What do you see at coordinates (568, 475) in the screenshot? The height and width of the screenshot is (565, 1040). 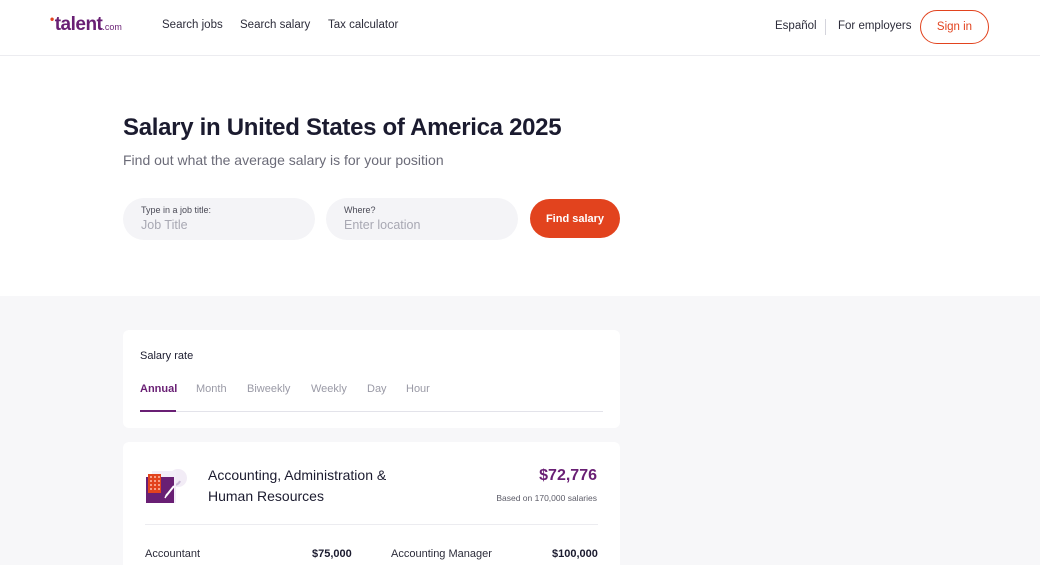 I see `category-average-salary: $72,776` at bounding box center [568, 475].